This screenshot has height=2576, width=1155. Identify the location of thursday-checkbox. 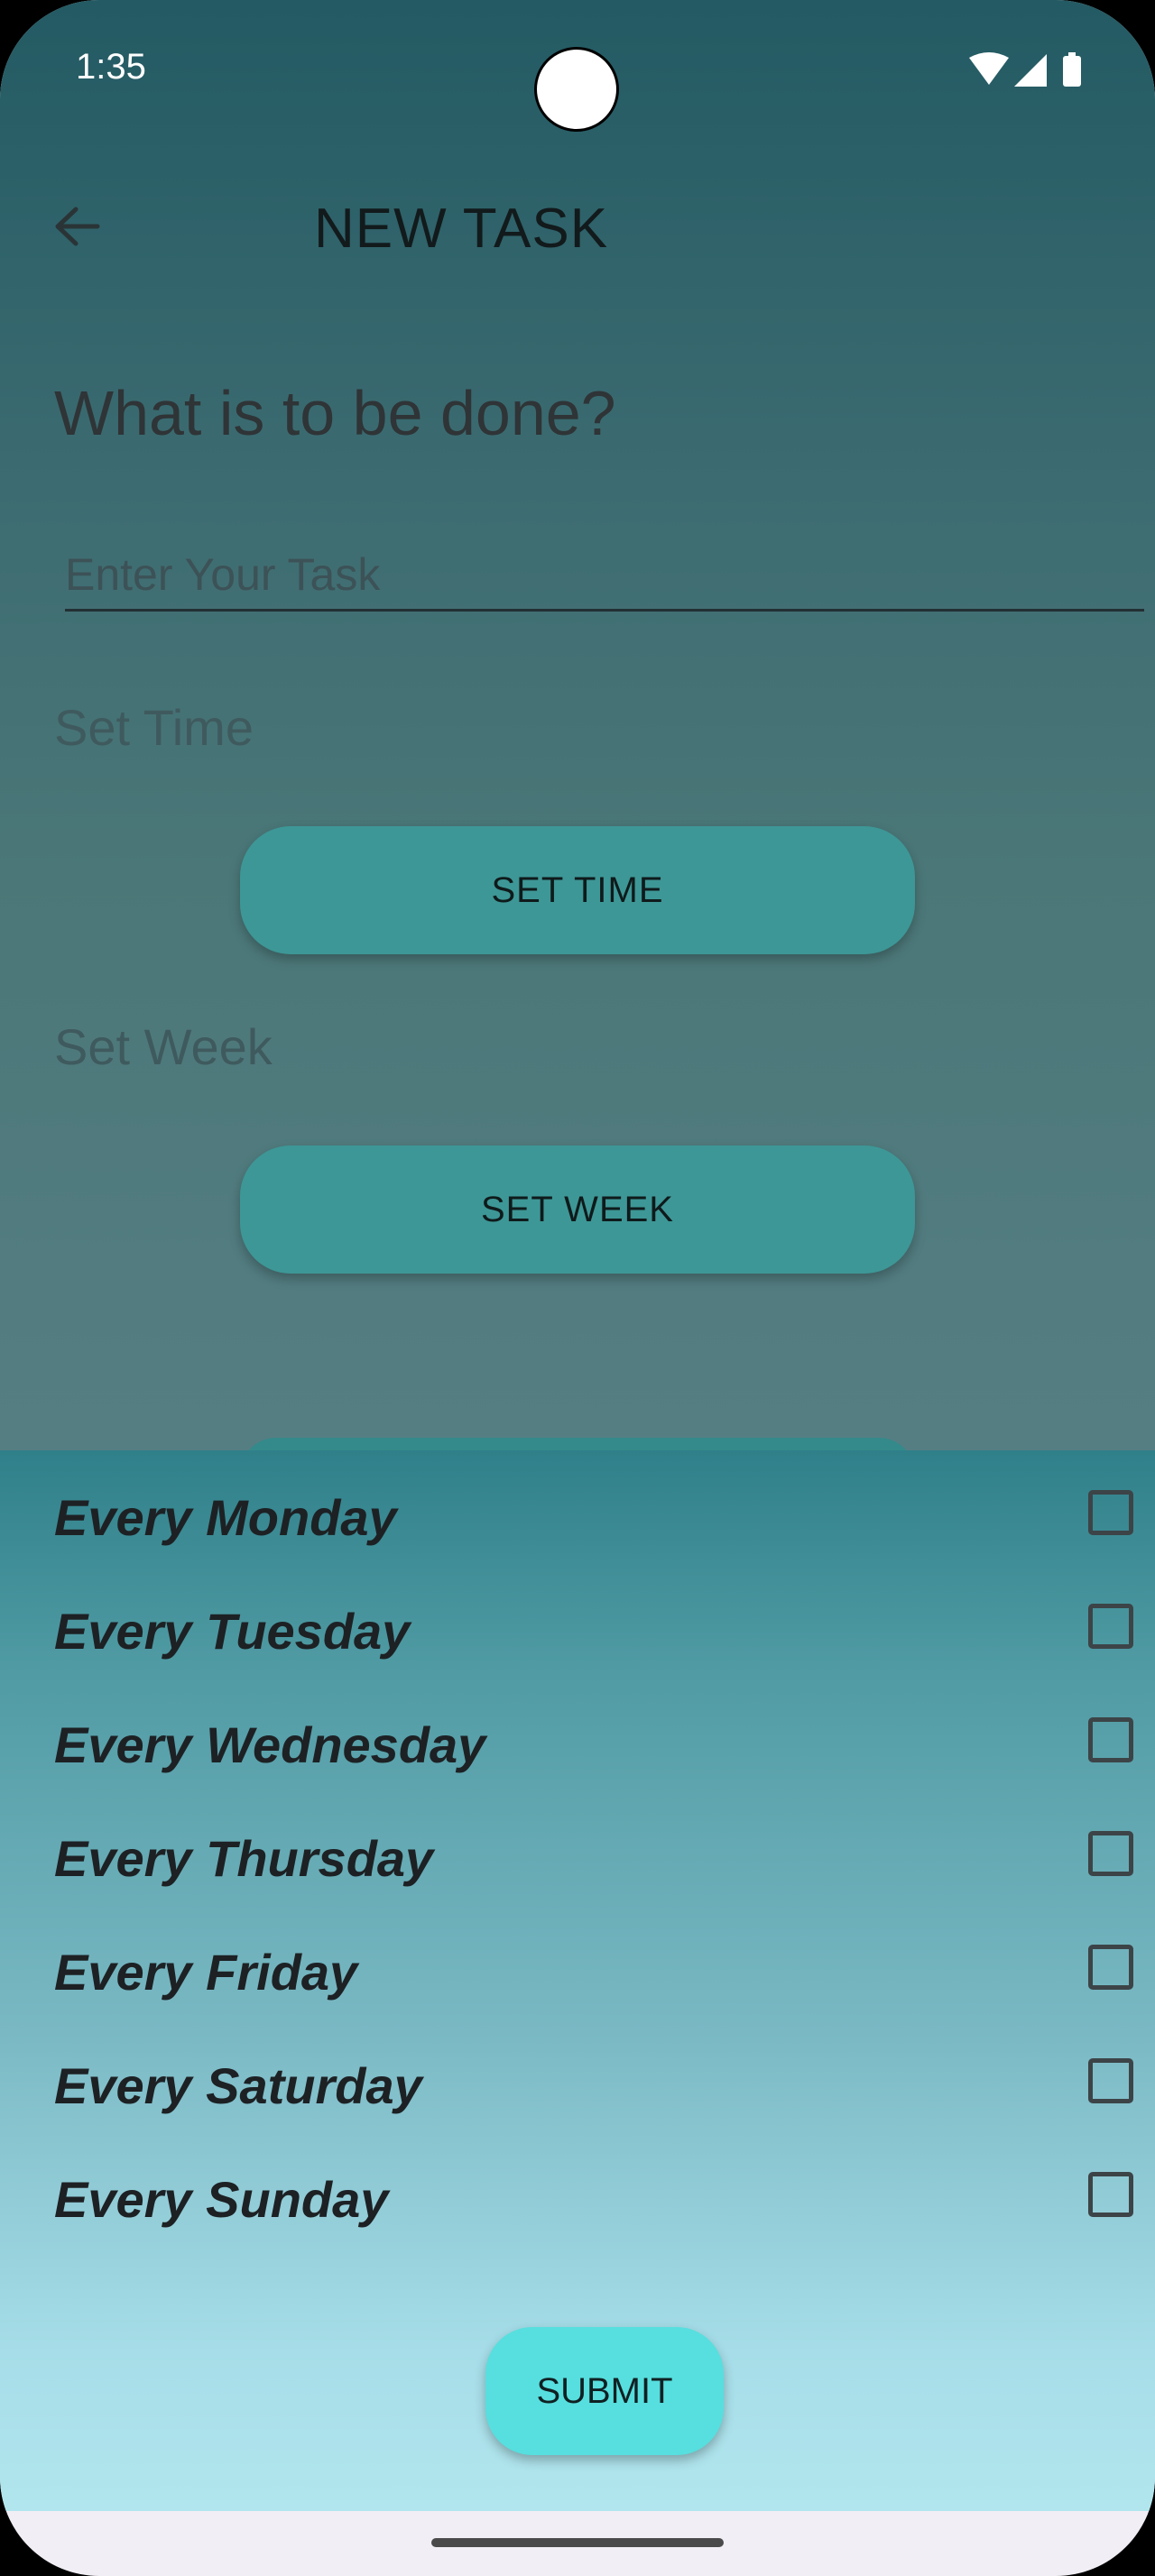
(1110, 1854).